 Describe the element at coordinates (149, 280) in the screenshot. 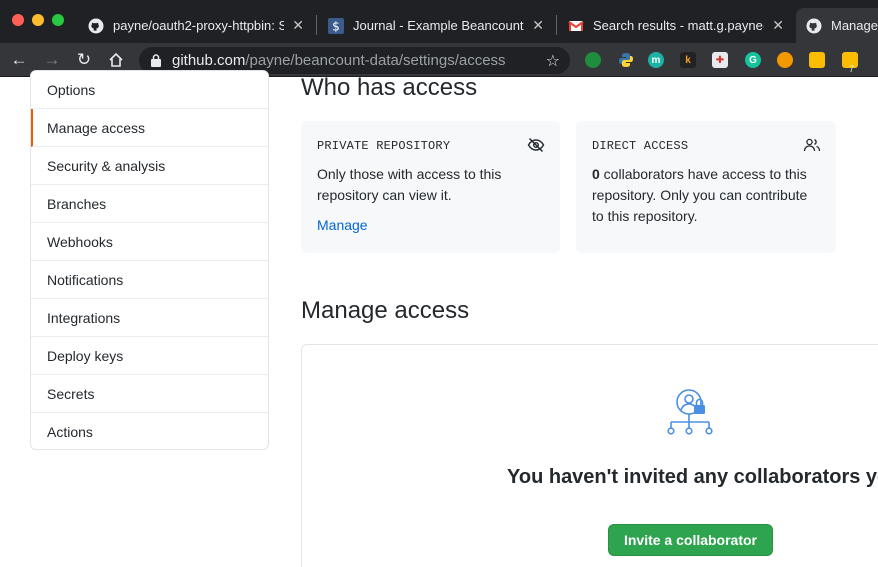

I see `sidebar-item-notifications: Notifications` at that location.